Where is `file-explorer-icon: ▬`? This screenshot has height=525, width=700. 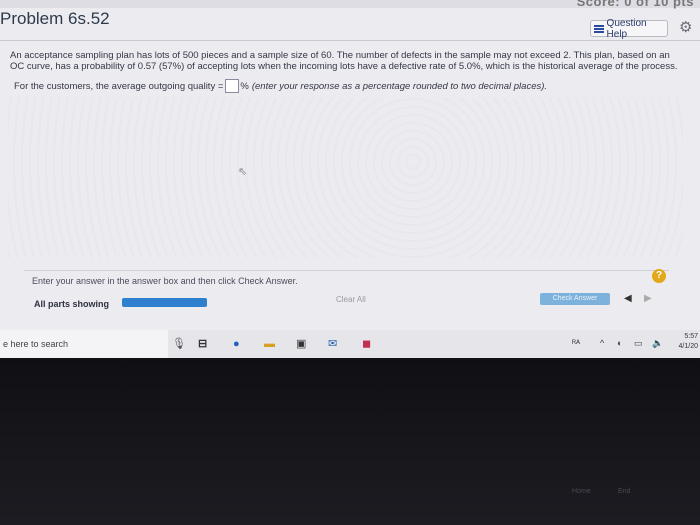 file-explorer-icon: ▬ is located at coordinates (269, 344).